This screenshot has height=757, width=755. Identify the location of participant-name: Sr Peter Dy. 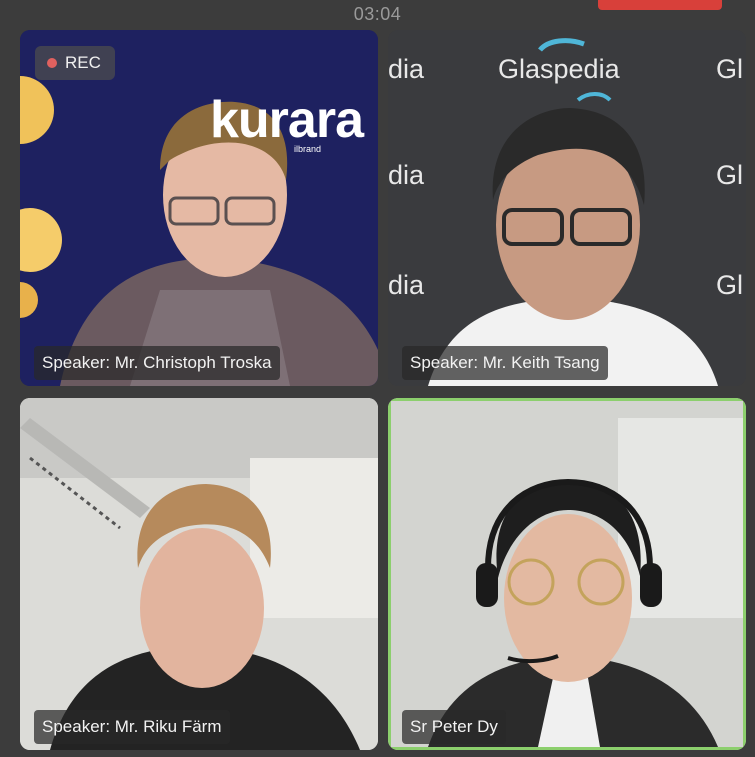
(454, 727).